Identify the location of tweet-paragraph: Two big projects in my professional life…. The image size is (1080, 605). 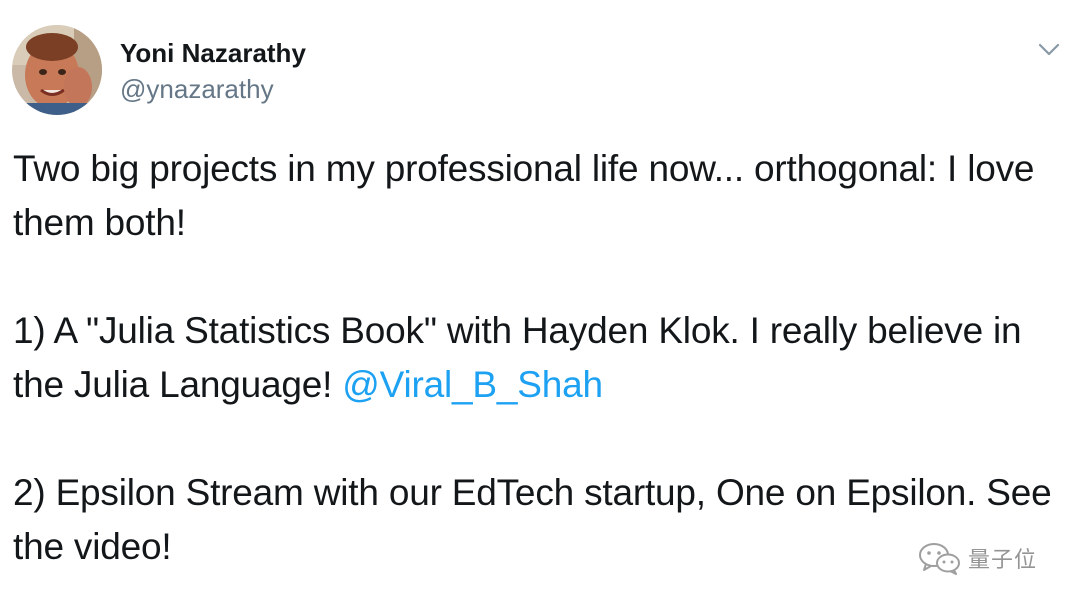
(524, 195).